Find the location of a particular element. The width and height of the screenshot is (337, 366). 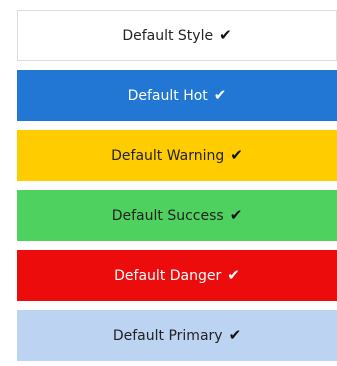

default-style-button: Default Style ✔ is located at coordinates (177, 35).